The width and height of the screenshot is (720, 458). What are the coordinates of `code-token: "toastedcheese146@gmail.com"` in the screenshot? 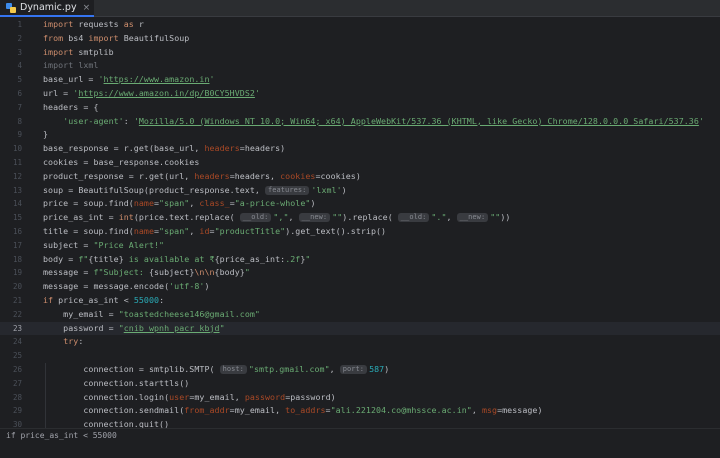 It's located at (189, 313).